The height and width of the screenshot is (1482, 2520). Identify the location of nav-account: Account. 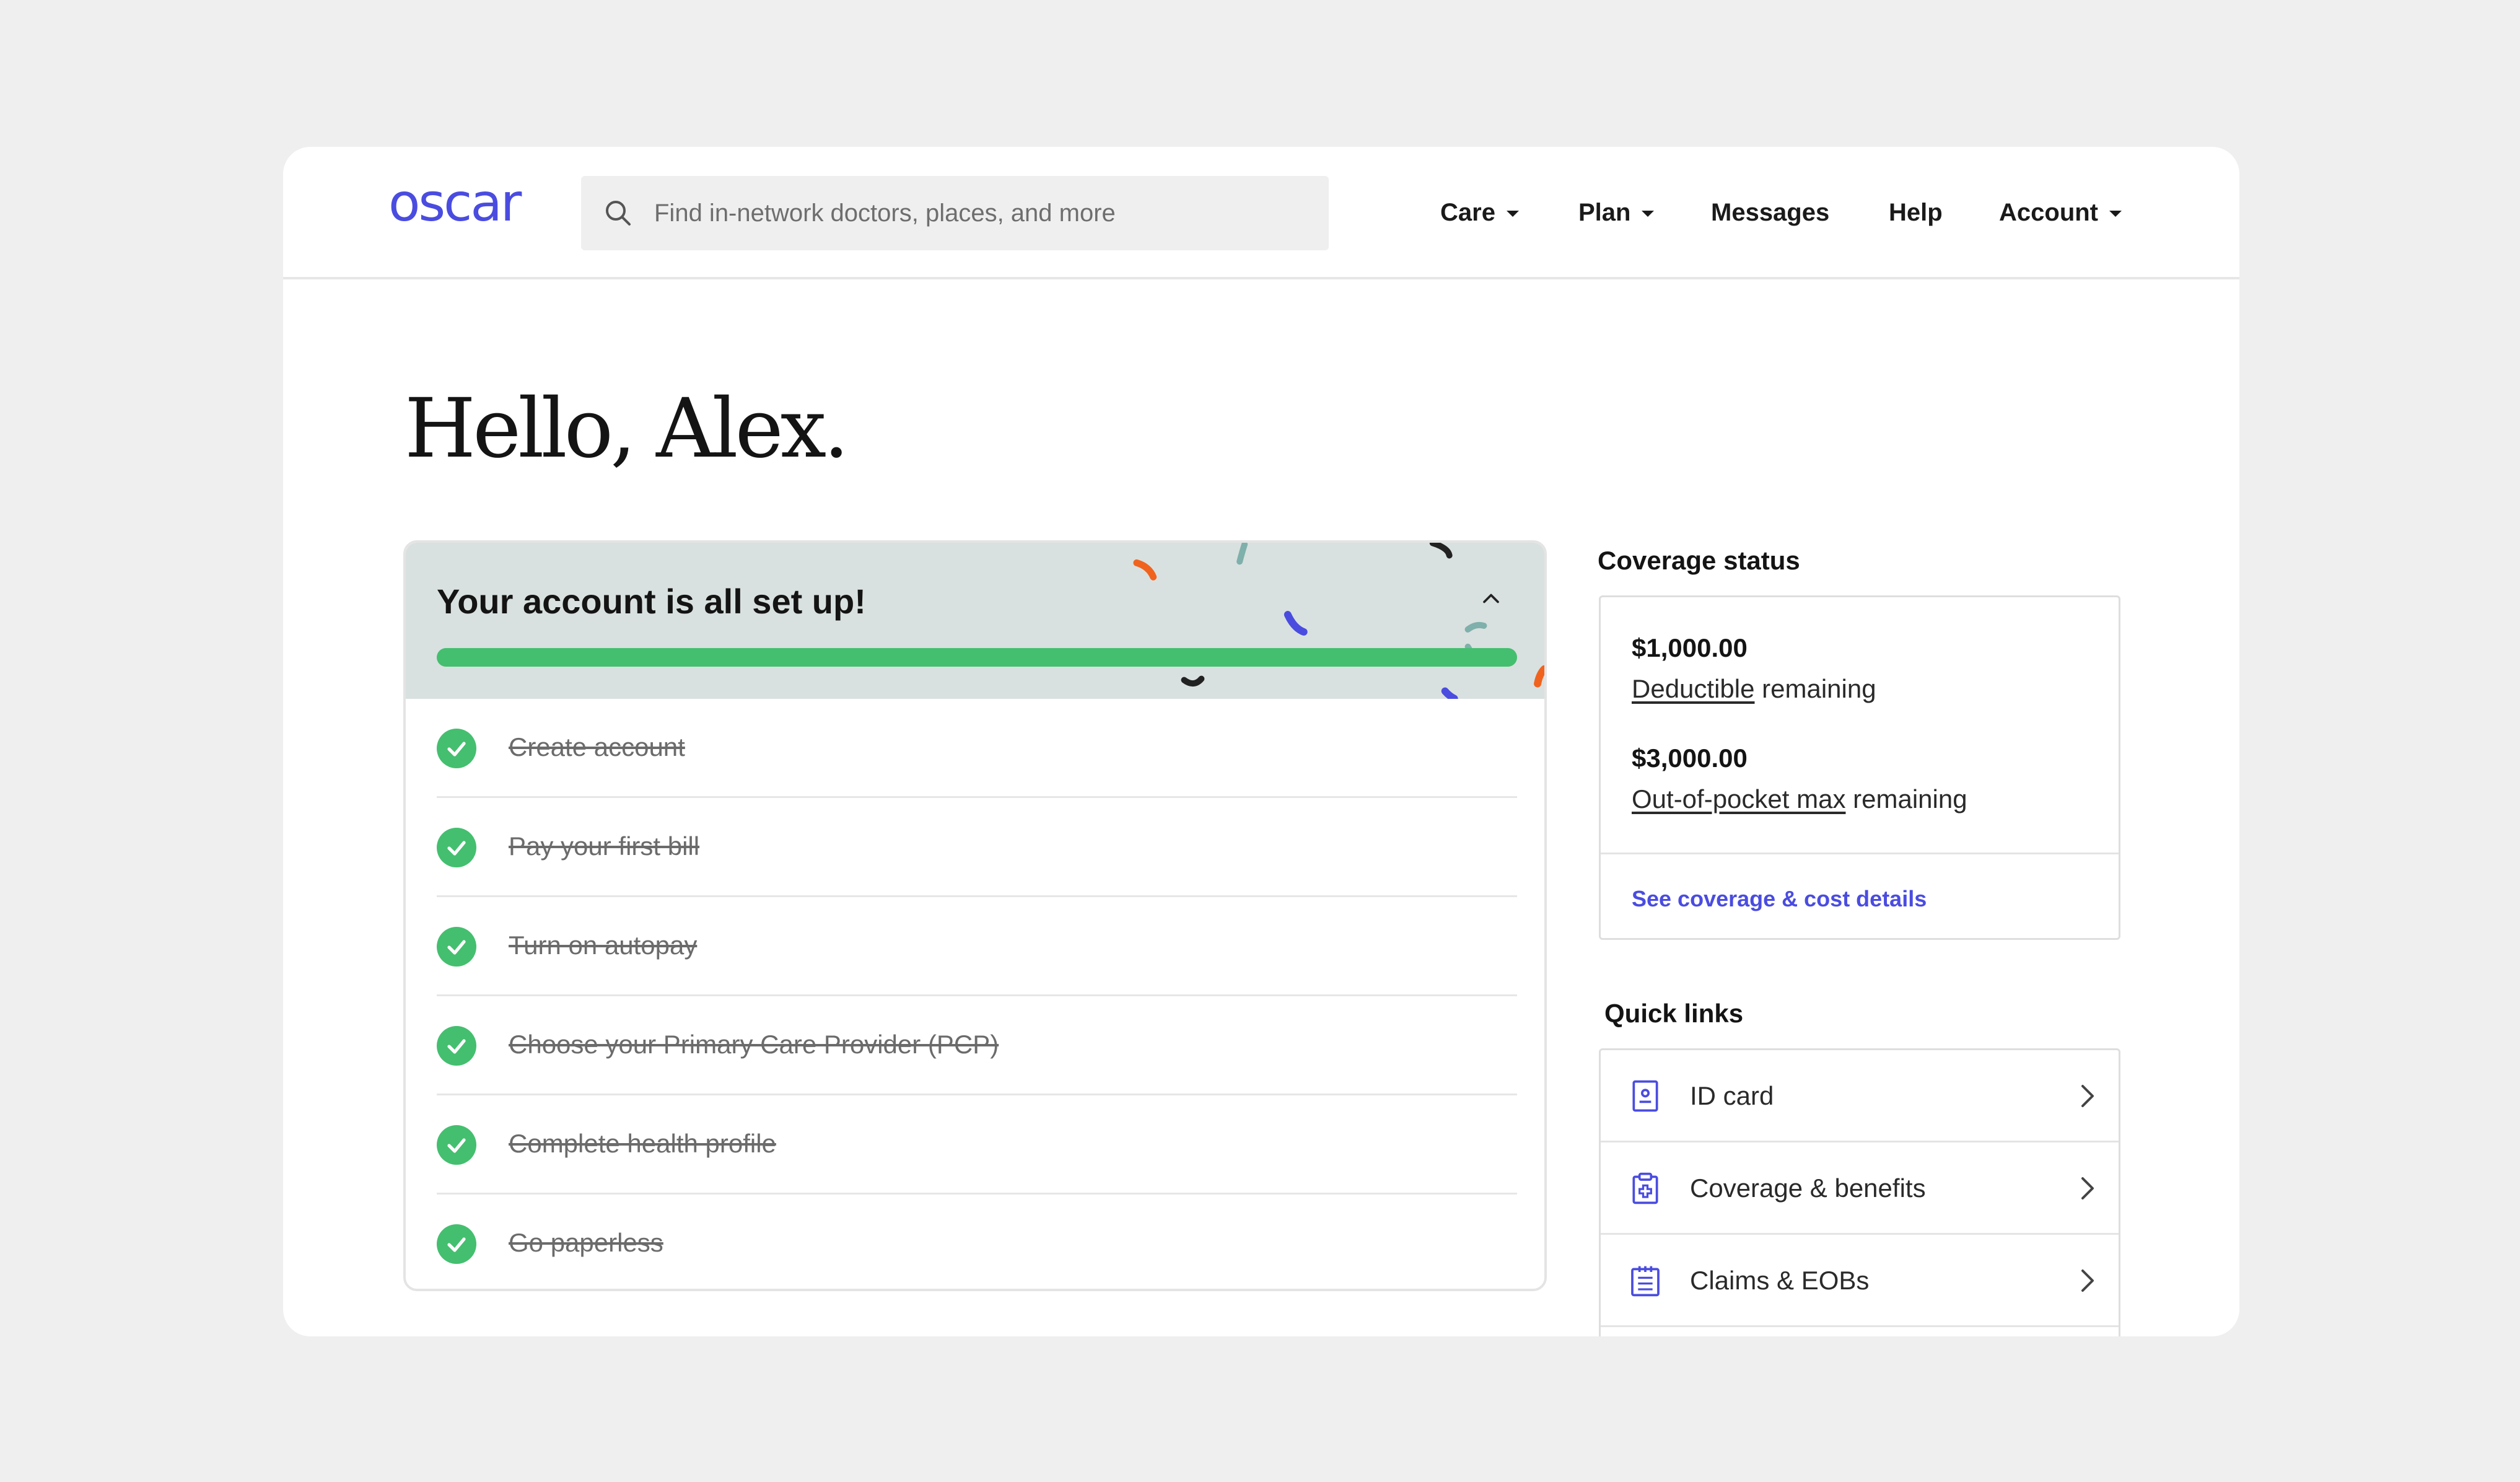
(2060, 212).